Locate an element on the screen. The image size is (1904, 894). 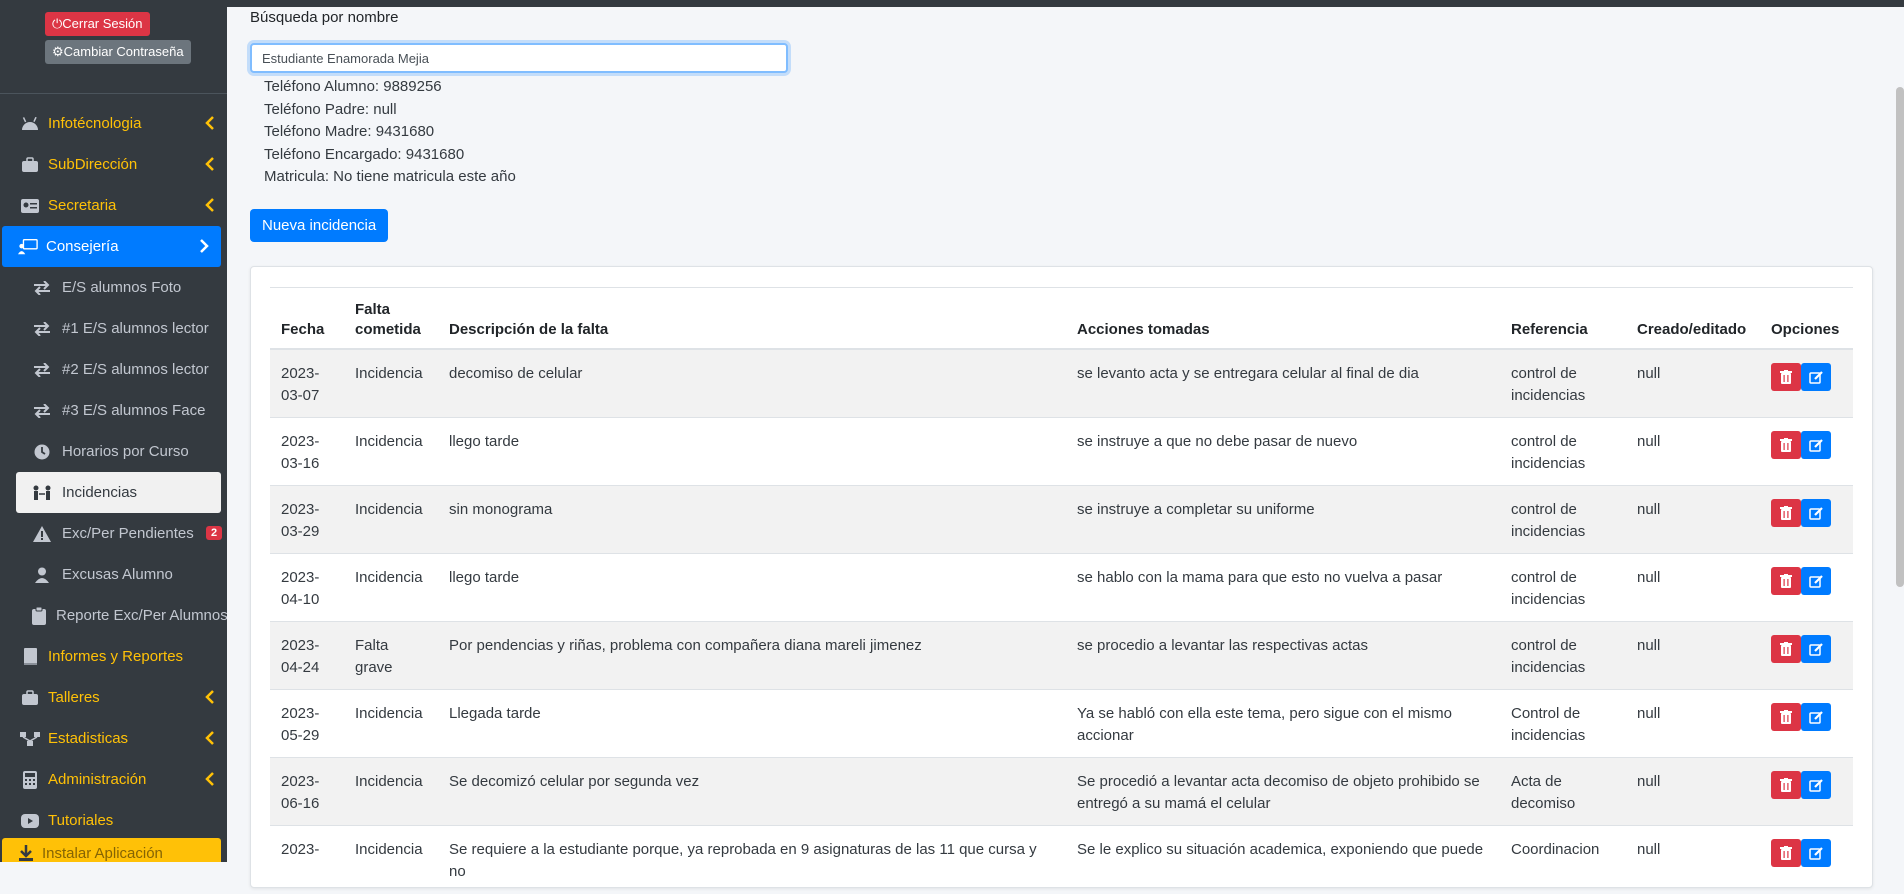
cell-date: 2023-06-16 is located at coordinates (307, 791).